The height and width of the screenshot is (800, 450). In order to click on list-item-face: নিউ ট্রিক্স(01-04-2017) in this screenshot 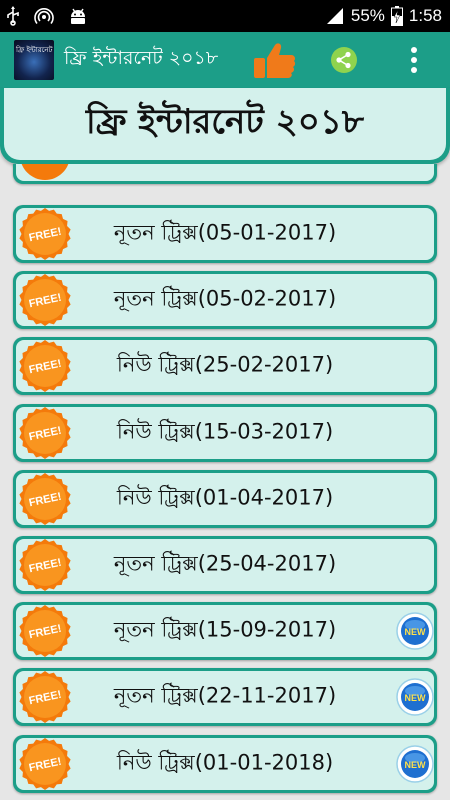, I will do `click(225, 498)`.